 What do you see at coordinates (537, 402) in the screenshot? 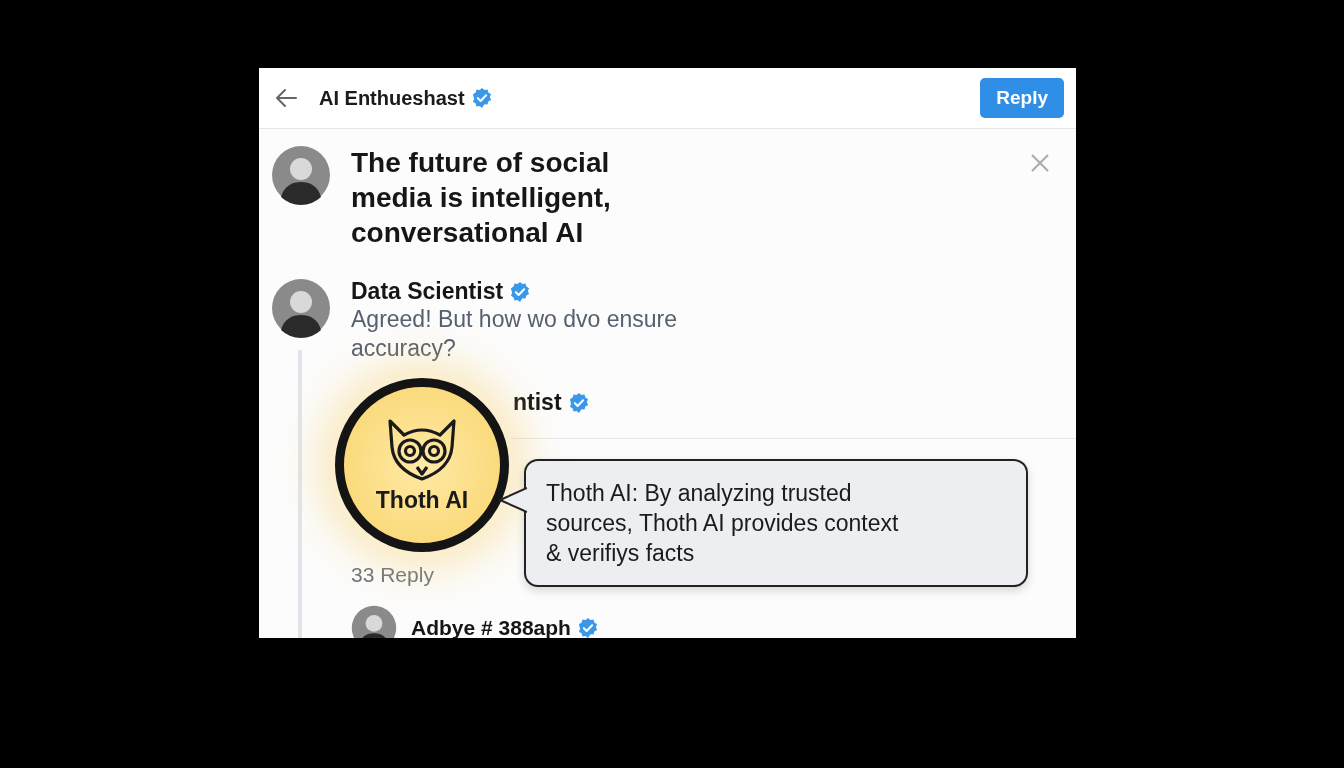
I see `comment-author: ntist` at bounding box center [537, 402].